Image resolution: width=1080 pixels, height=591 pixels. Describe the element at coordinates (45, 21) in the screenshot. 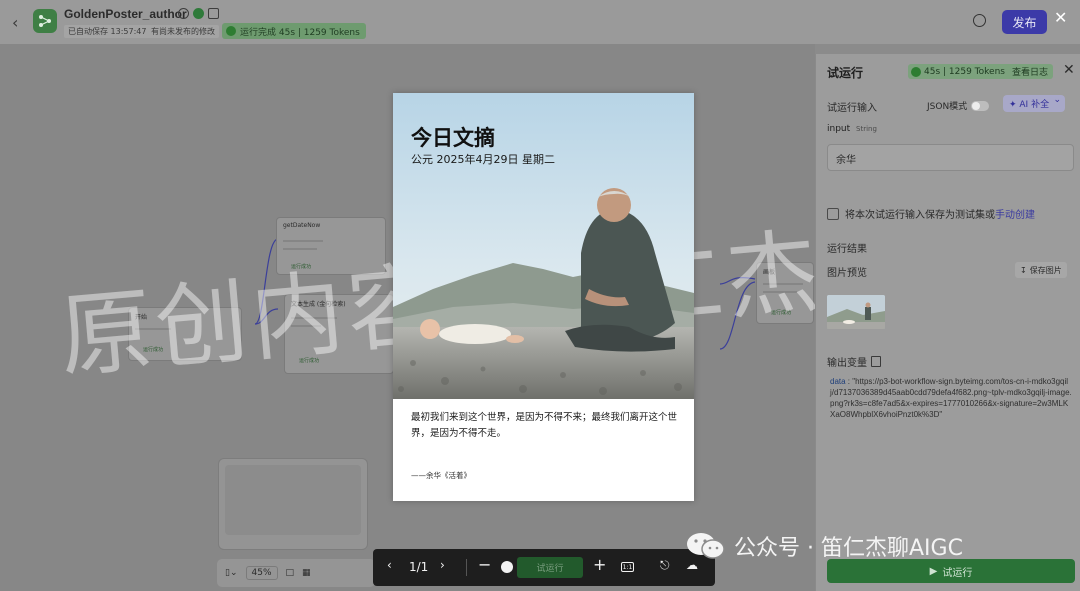

I see `workflow-app-logo` at that location.